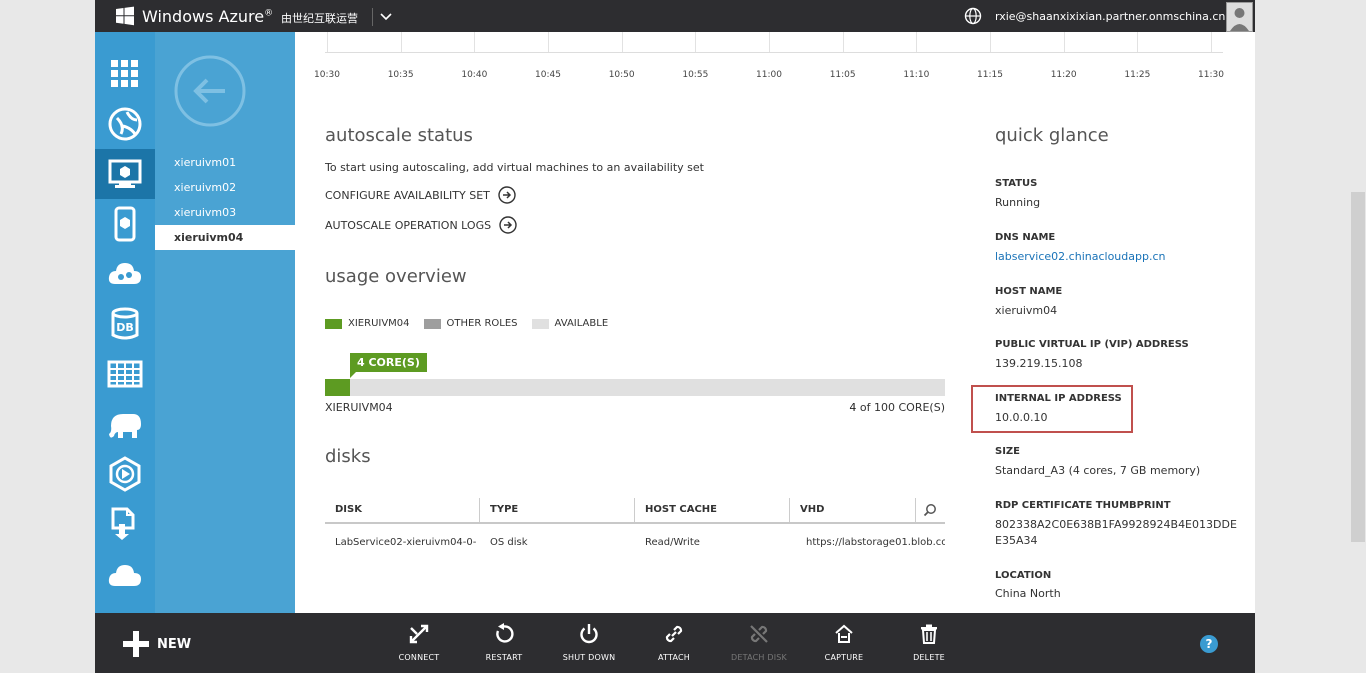 This screenshot has height=673, width=1366. What do you see at coordinates (1239, 19) in the screenshot?
I see `user-avatar-icon` at bounding box center [1239, 19].